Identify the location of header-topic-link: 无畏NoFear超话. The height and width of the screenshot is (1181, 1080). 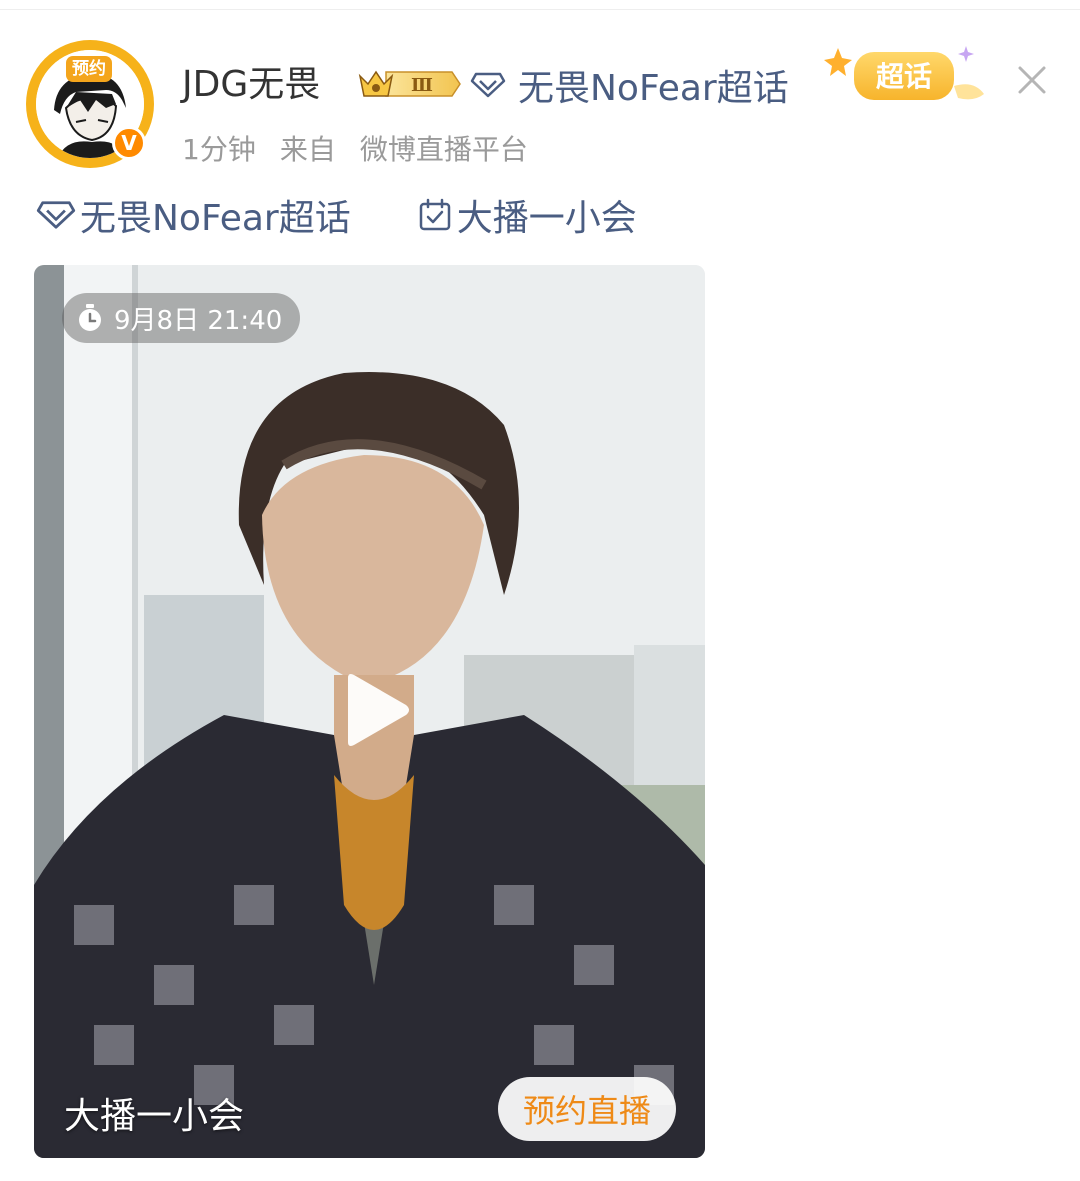
(629, 85).